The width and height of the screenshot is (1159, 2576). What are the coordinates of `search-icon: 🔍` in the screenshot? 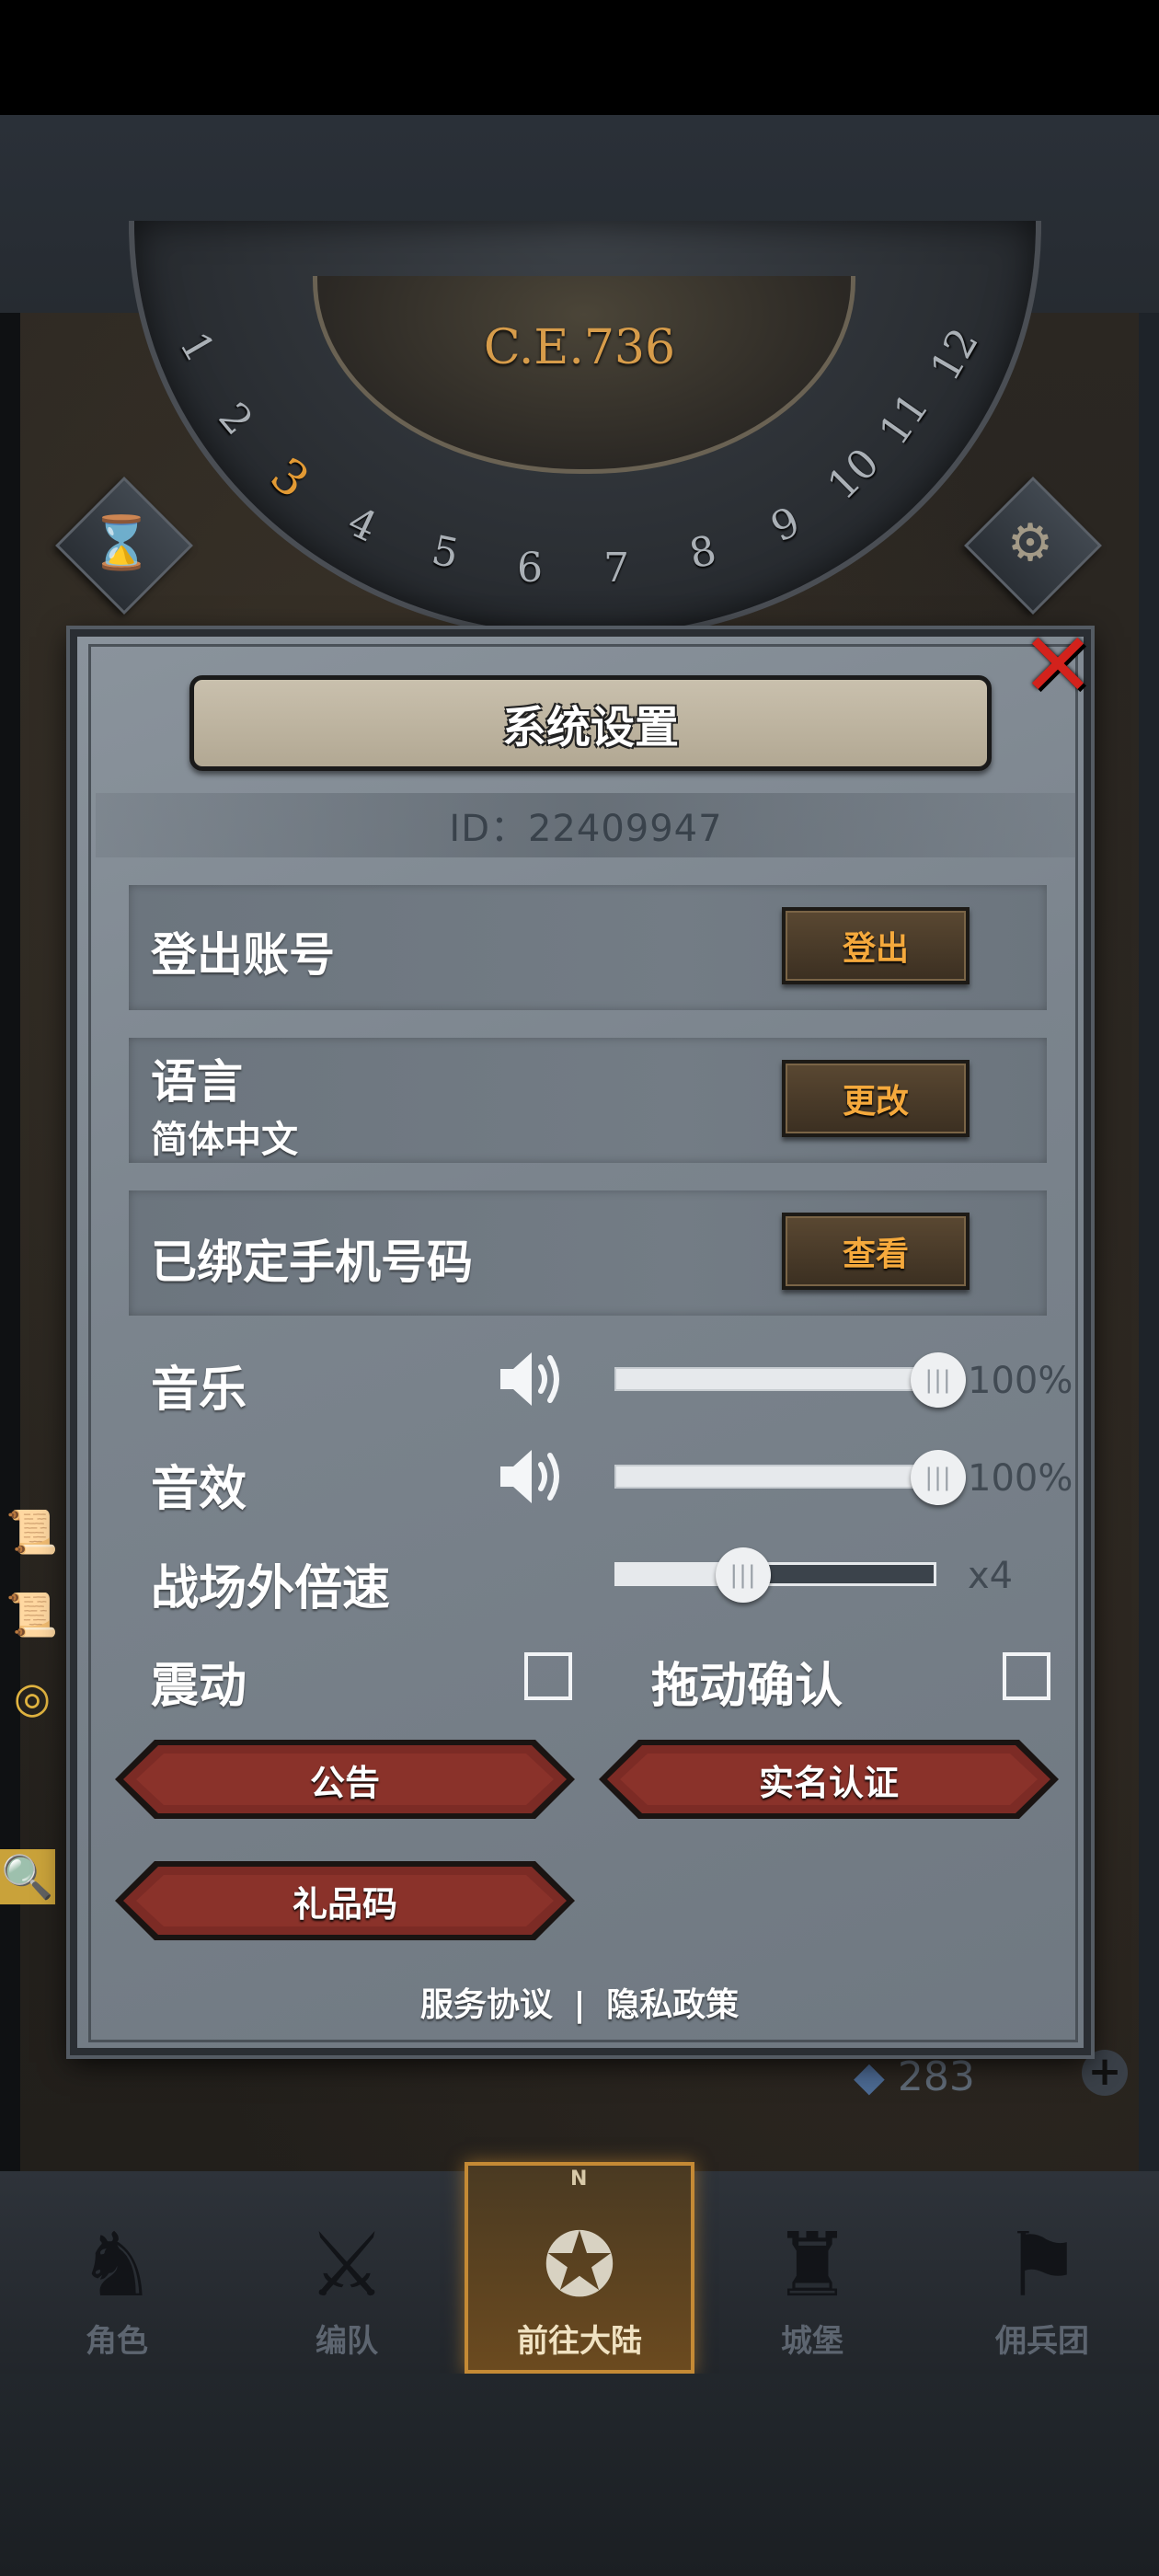 It's located at (27, 1876).